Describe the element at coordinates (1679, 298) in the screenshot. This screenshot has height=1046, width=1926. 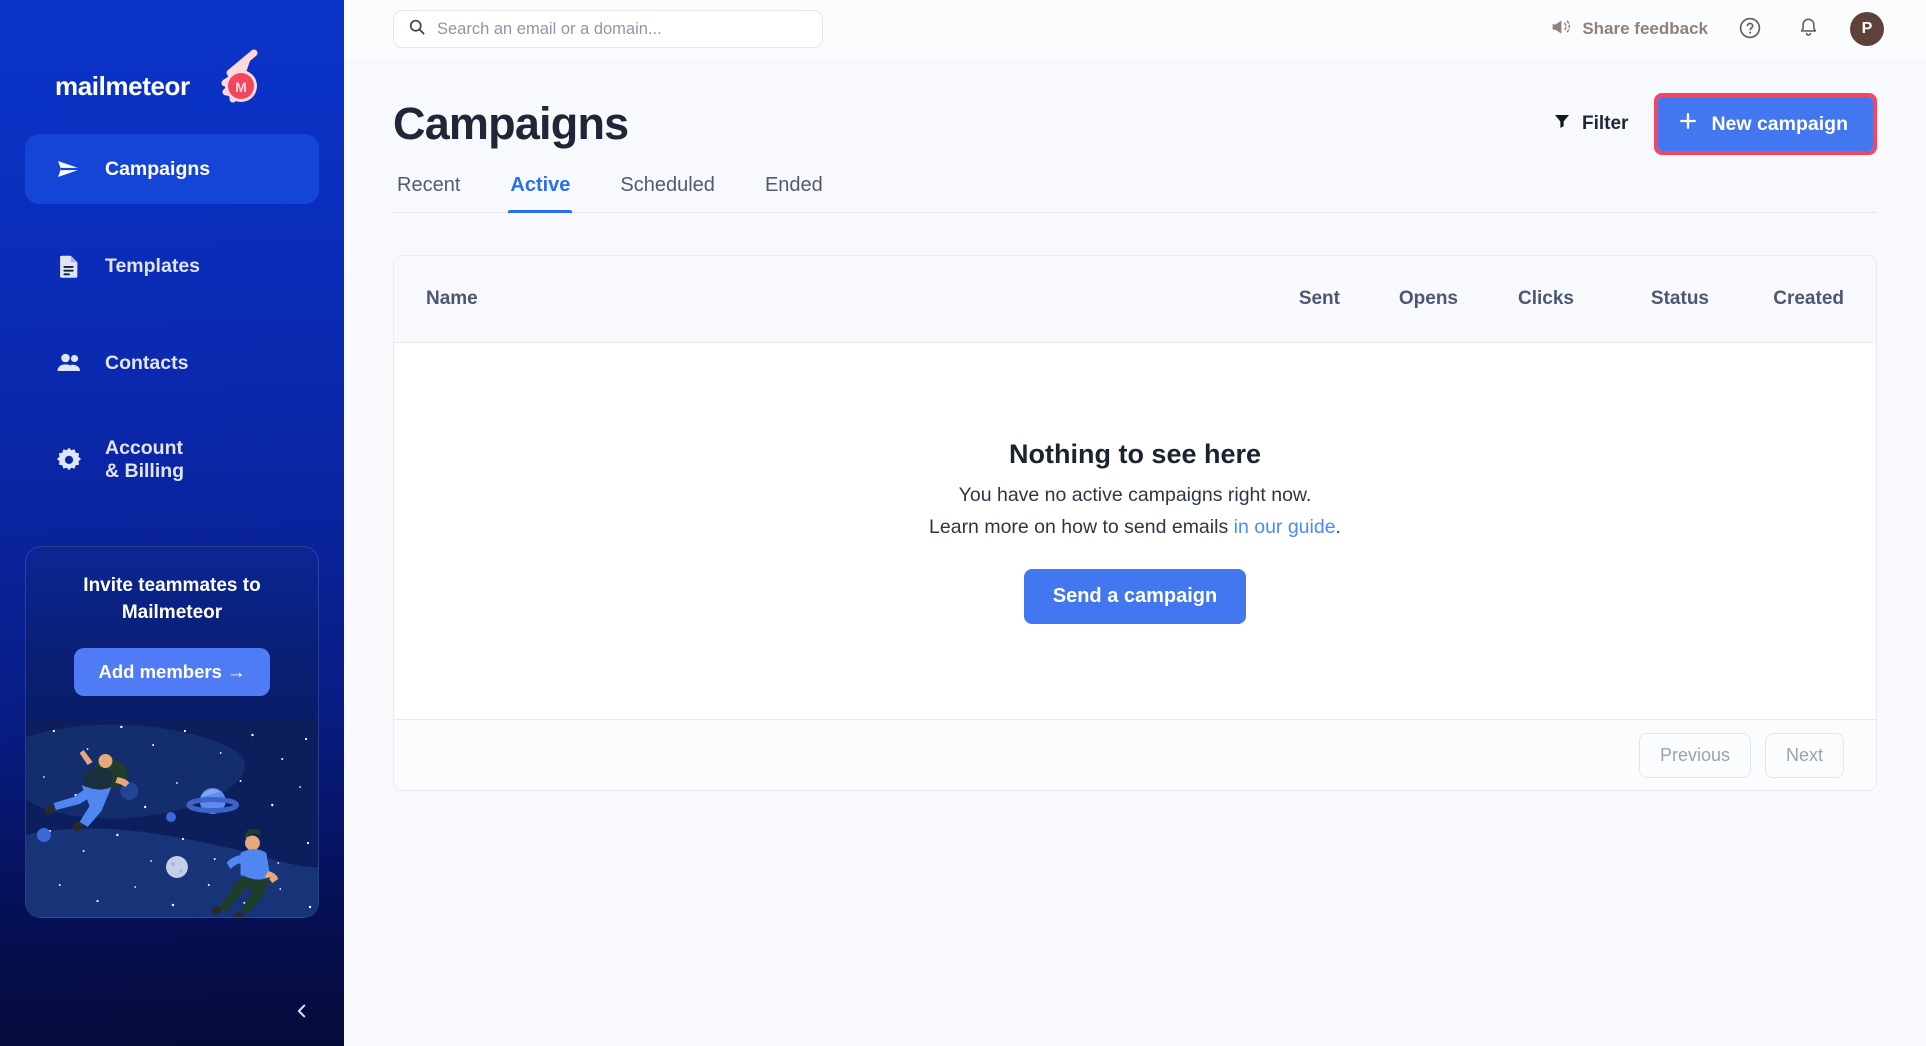
I see `column-header-status: Status` at that location.